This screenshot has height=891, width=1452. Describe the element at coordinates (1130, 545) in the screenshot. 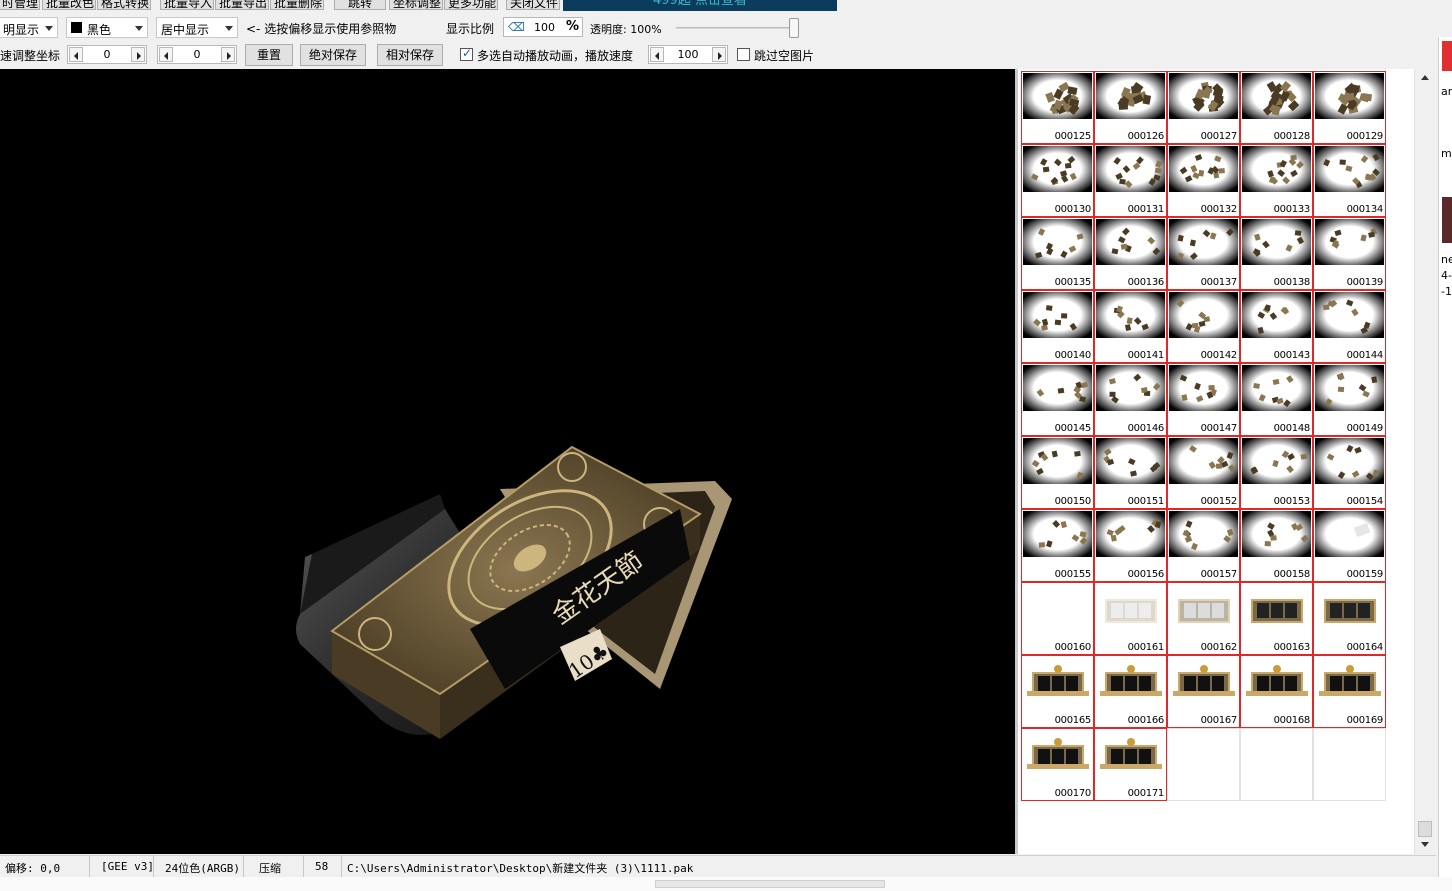

I see `thumbnail-item: 000156` at that location.